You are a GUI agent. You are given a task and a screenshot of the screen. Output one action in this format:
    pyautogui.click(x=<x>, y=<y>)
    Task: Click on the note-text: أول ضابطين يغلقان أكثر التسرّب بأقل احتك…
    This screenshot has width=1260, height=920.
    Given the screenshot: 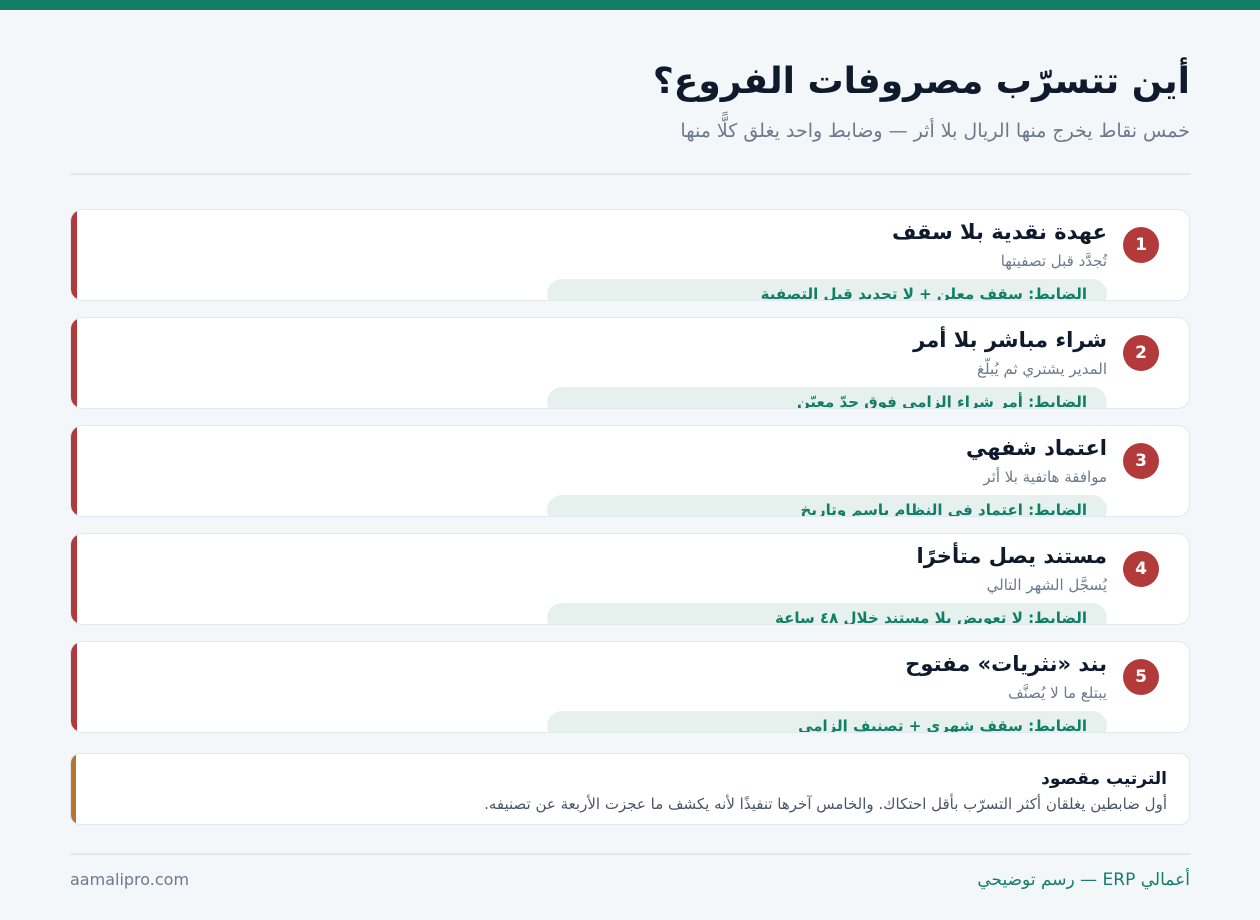 What is the action you would take?
    pyautogui.click(x=825, y=804)
    